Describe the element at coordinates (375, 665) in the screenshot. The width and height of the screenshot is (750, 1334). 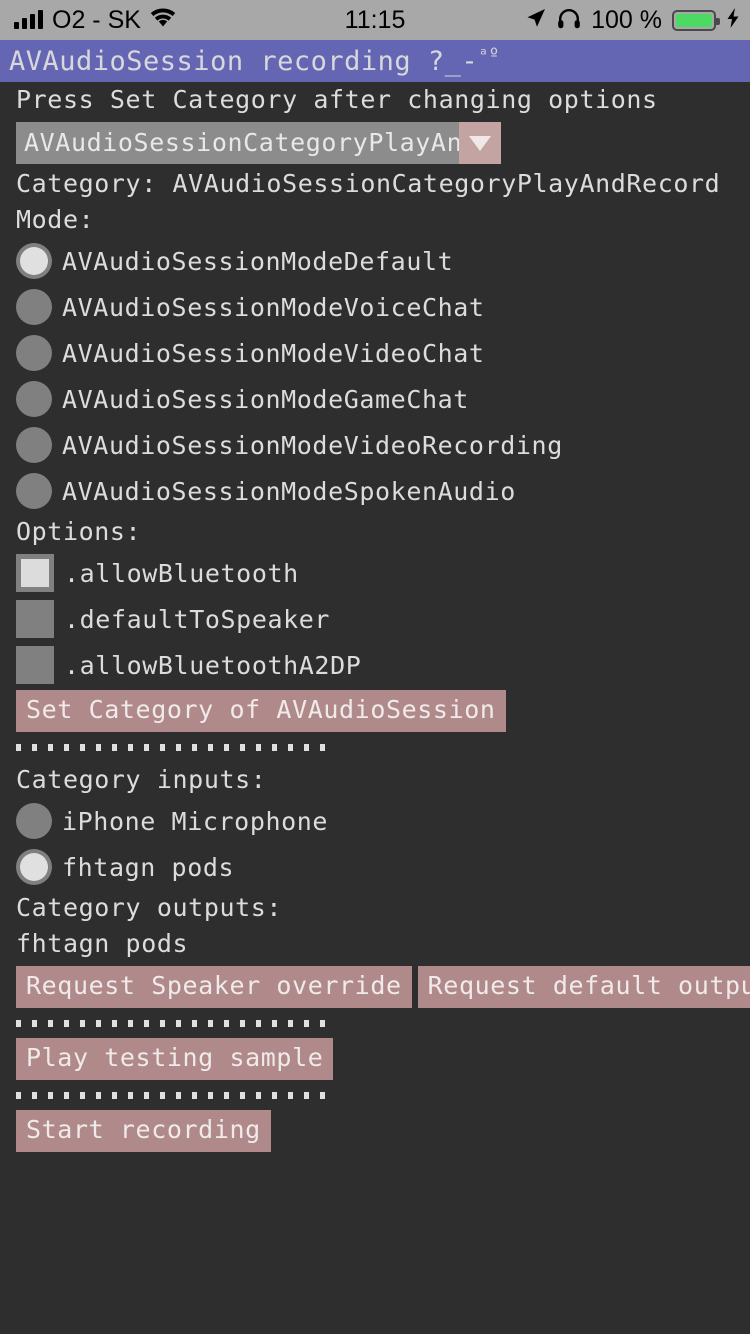
I see `option-checkbox-row: .allowBluetoothA2DP` at that location.